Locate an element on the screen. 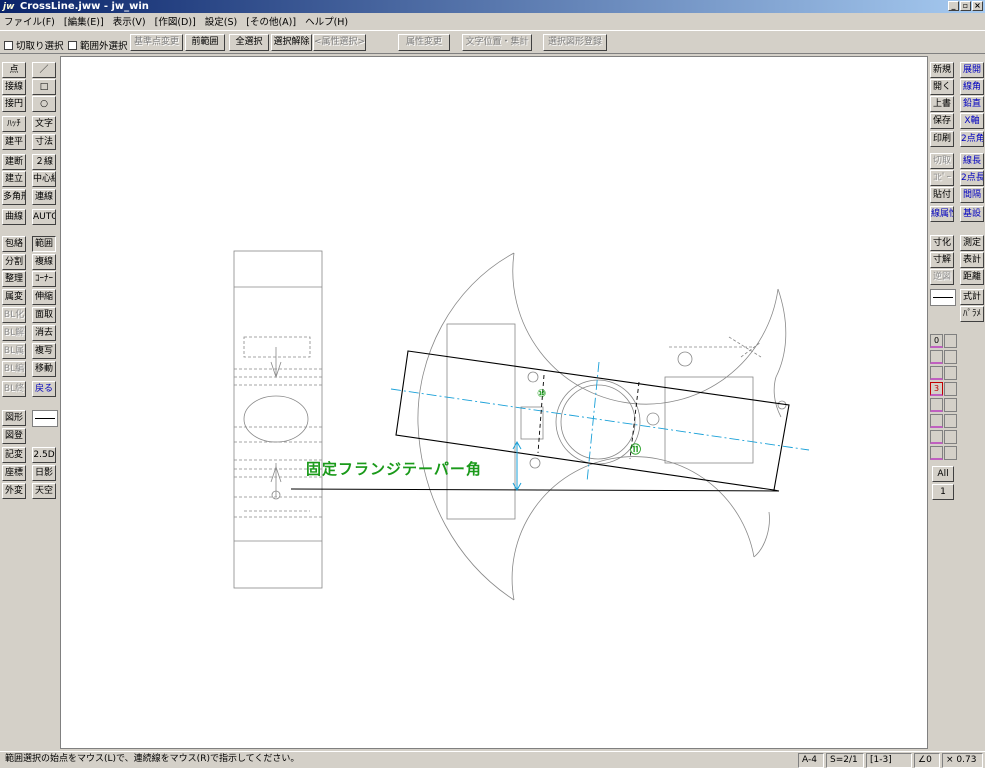 The width and height of the screenshot is (985, 768). left-tool-20-1: 2.5D is located at coordinates (44, 455).